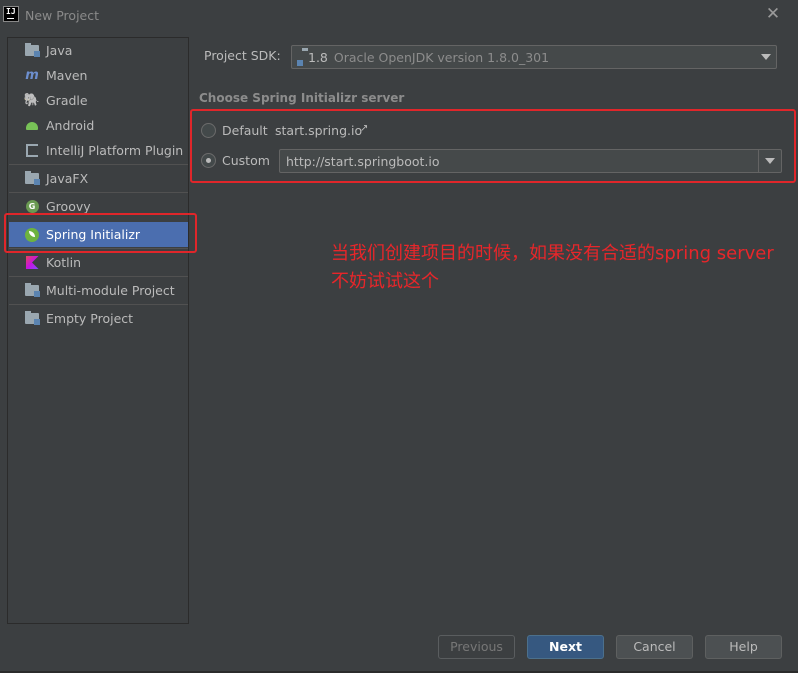 This screenshot has width=798, height=673. What do you see at coordinates (98, 178) in the screenshot?
I see `sidebar-item-javafx: JavaFX` at bounding box center [98, 178].